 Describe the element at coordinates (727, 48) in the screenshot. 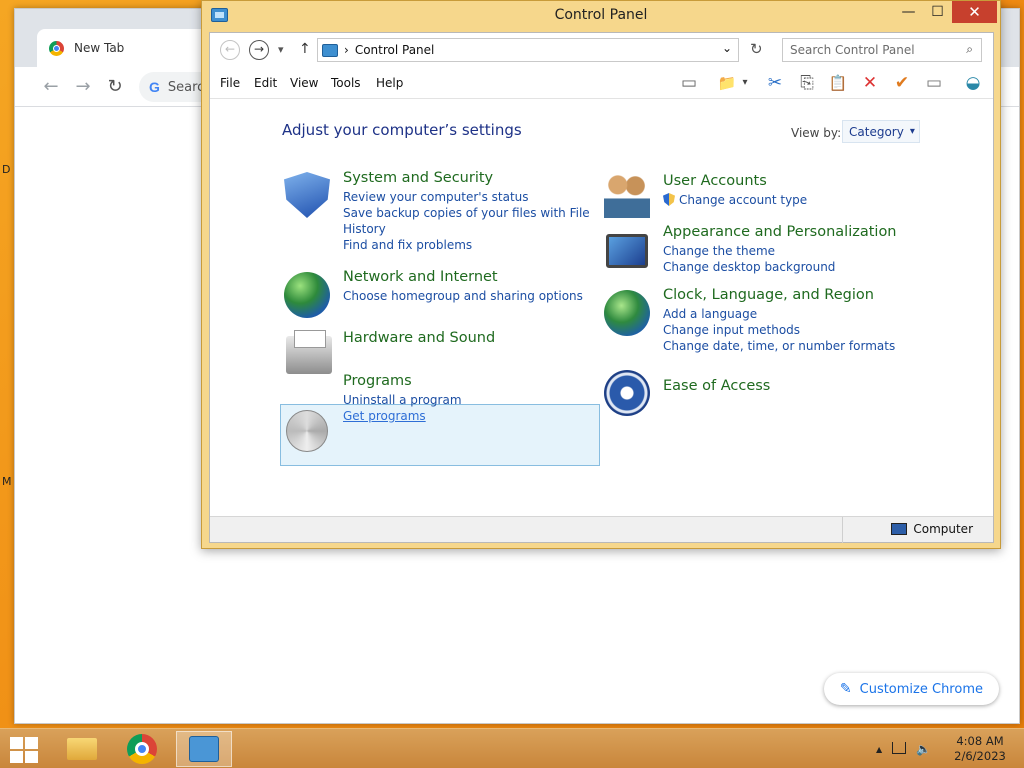

I see `address-dropdown-icon: ⌄` at that location.